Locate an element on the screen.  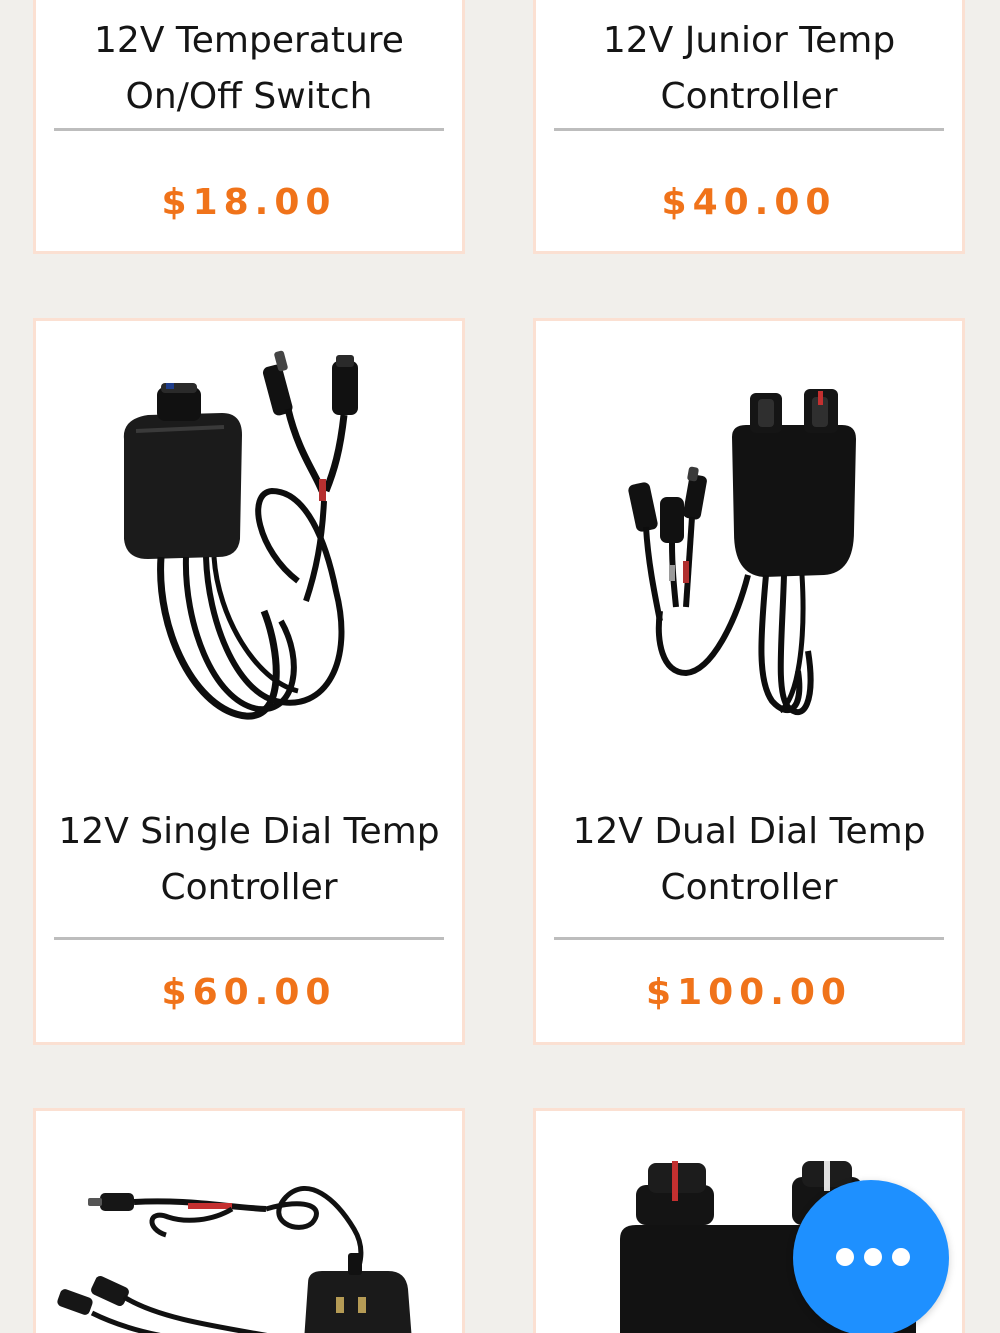
chat-button is located at coordinates (871, 1256).